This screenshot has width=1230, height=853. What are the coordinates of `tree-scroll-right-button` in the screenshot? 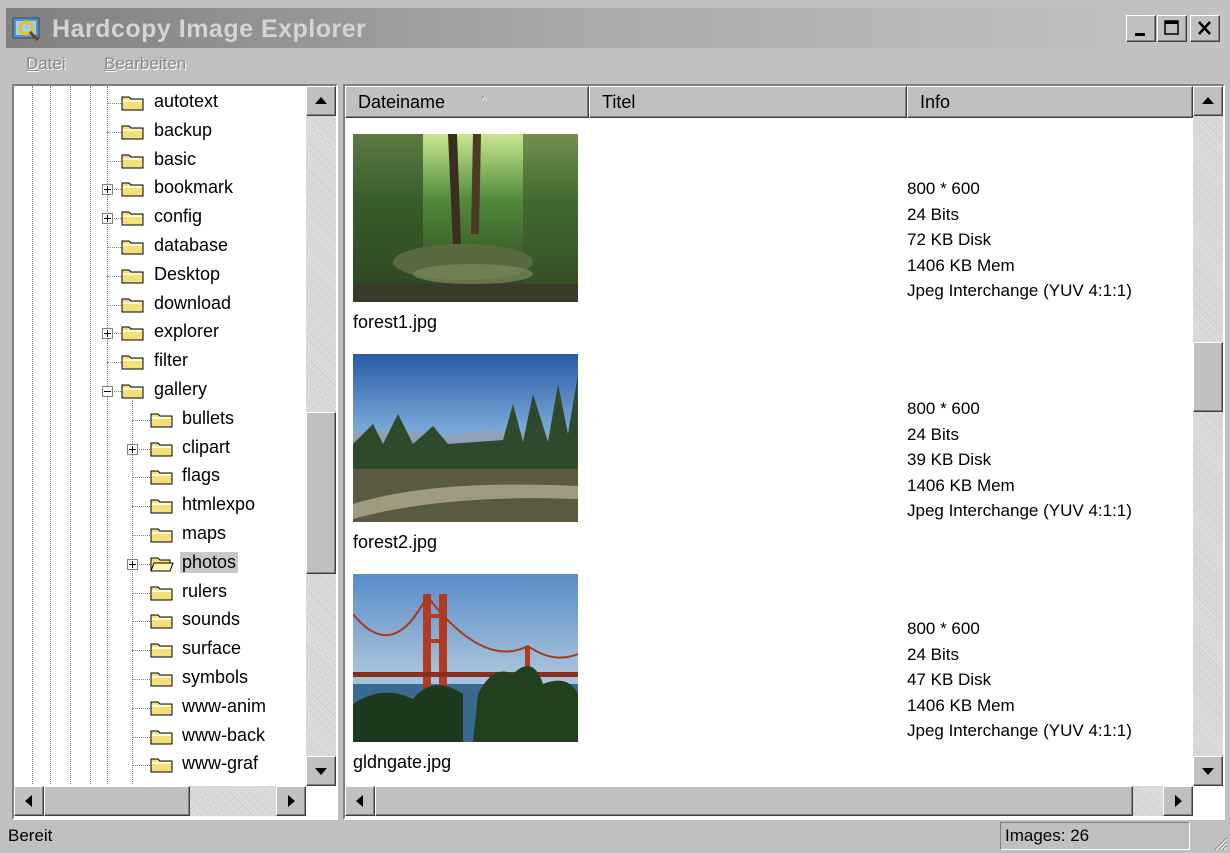 It's located at (291, 801).